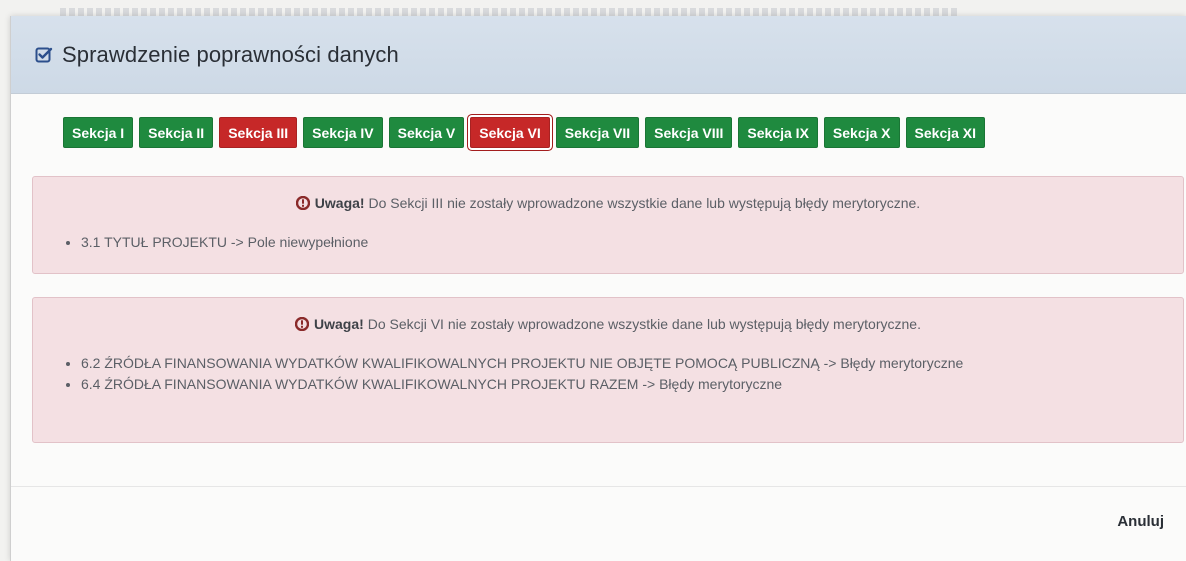  Describe the element at coordinates (598, 55) in the screenshot. I see `dialog-header: Sprawdzenie poprawności danych` at that location.